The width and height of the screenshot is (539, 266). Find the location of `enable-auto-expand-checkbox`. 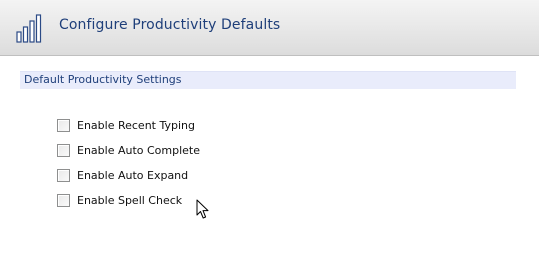

enable-auto-expand-checkbox is located at coordinates (63, 175).